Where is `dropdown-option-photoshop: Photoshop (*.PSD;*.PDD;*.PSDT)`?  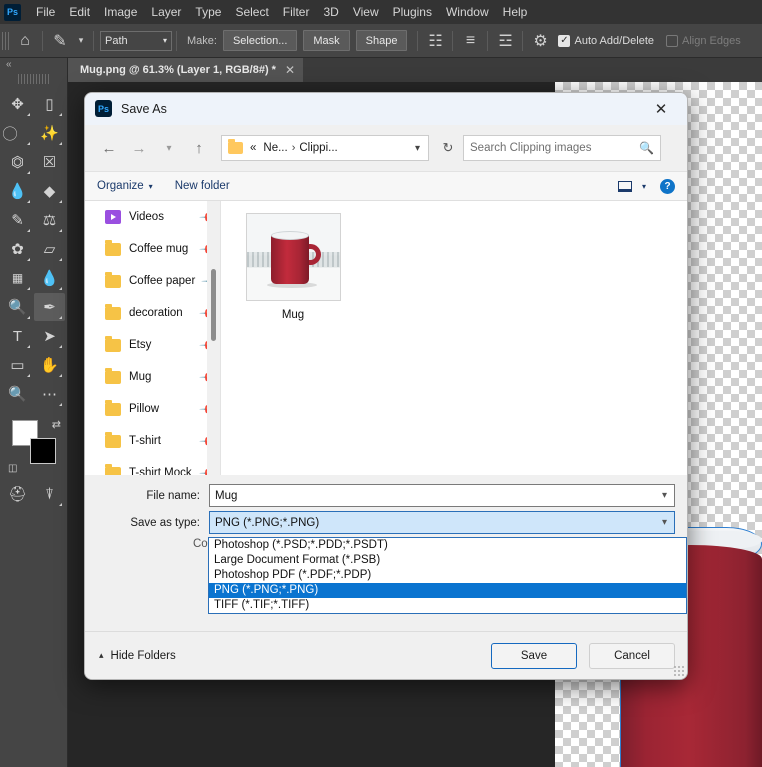
dropdown-option-photoshop: Photoshop (*.PSD;*.PDD;*.PSDT) is located at coordinates (447, 545).